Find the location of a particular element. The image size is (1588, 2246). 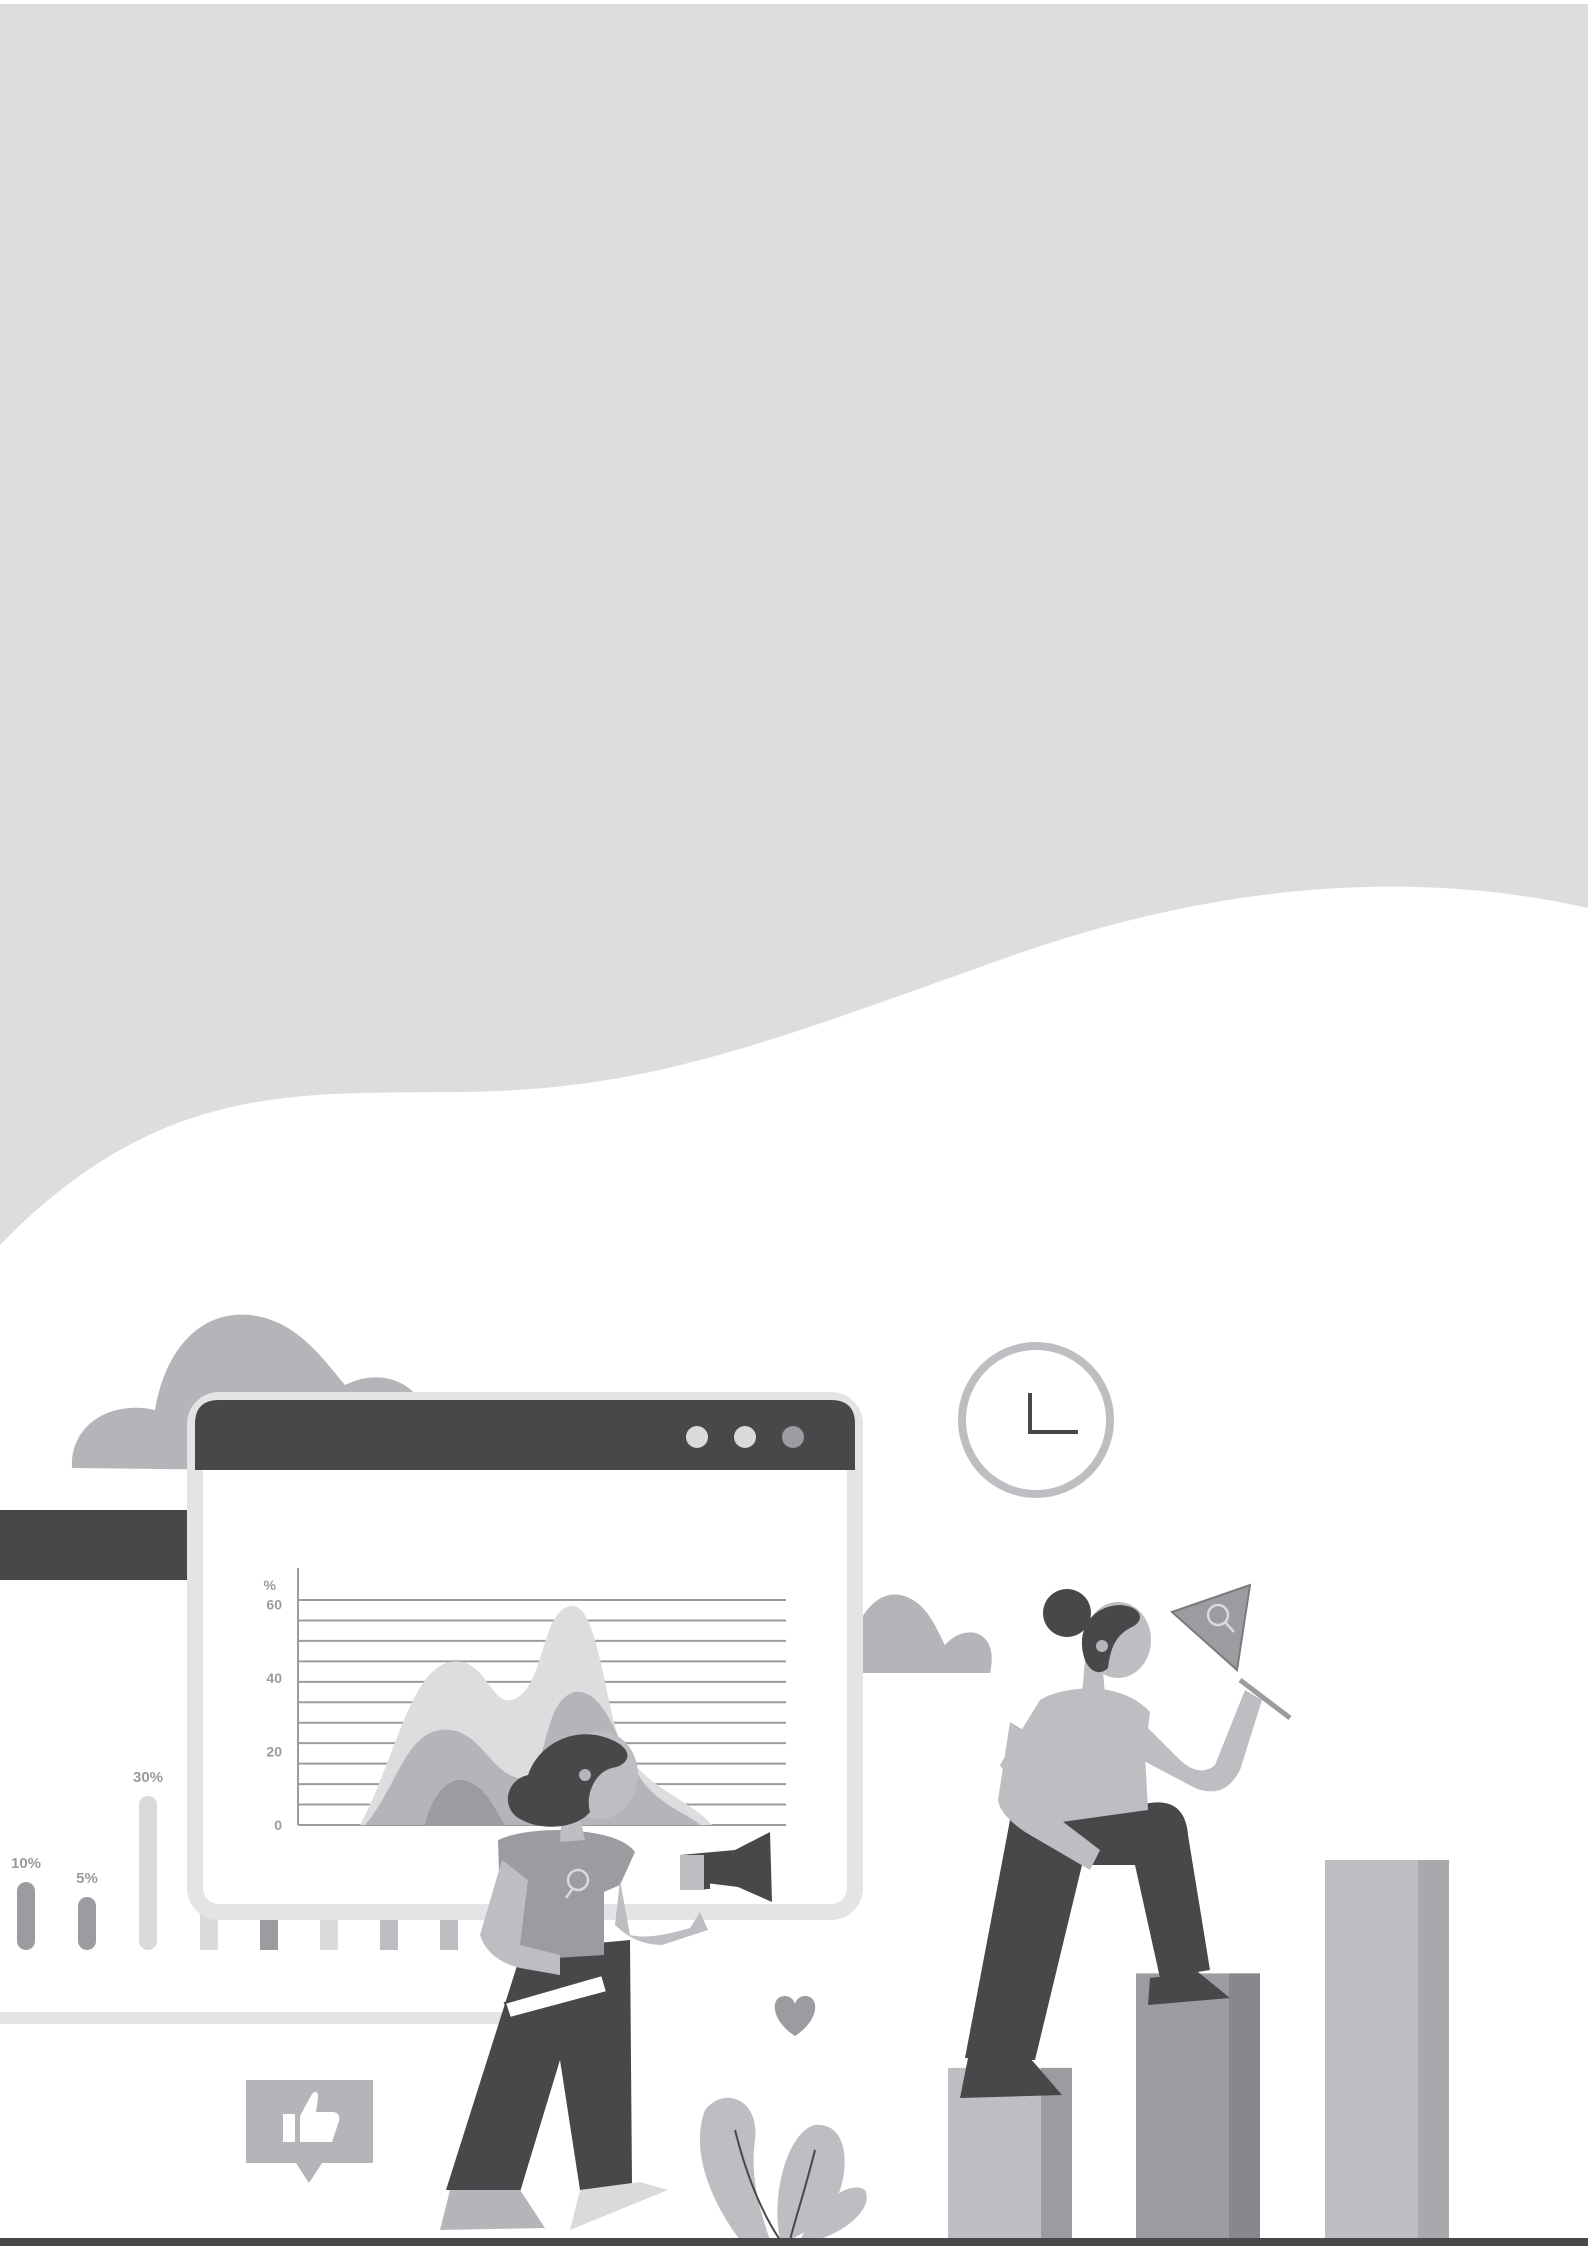

hair-bun is located at coordinates (1067, 1613).